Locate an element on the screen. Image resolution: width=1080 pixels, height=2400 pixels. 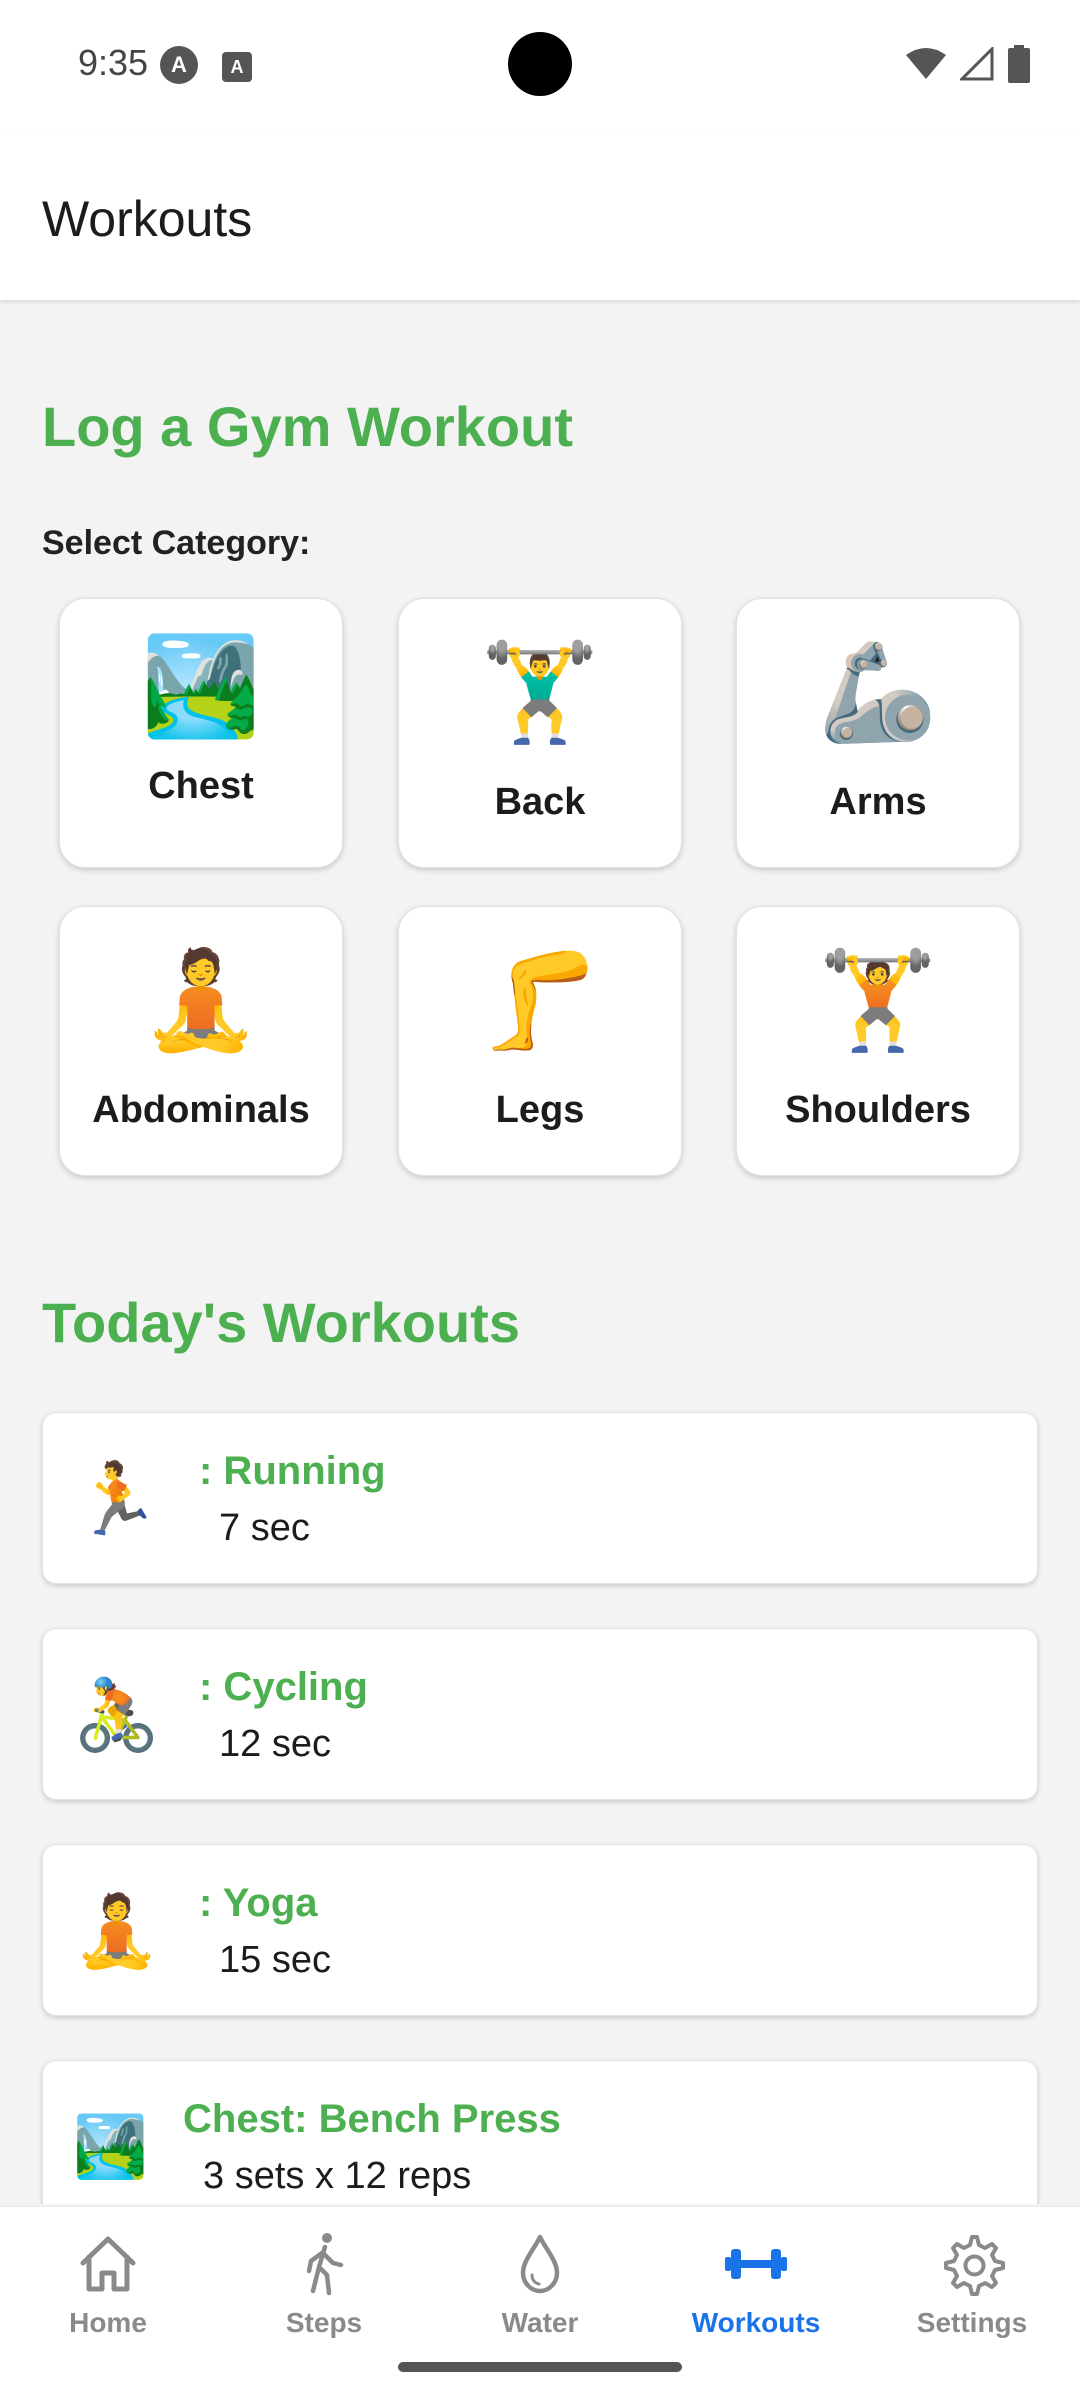
page-title: Workouts is located at coordinates (147, 219).